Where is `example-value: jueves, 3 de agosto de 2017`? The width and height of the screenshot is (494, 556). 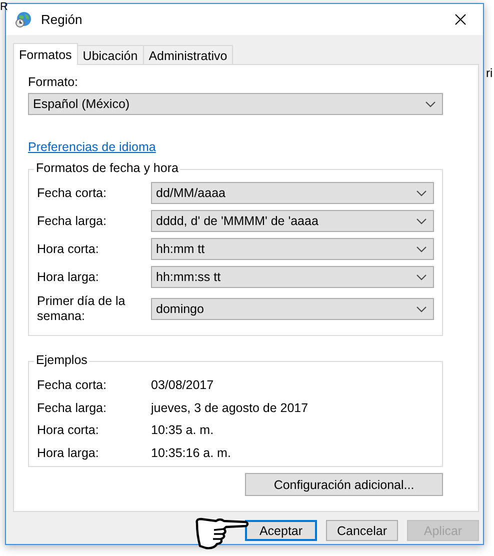 example-value: jueves, 3 de agosto de 2017 is located at coordinates (229, 407).